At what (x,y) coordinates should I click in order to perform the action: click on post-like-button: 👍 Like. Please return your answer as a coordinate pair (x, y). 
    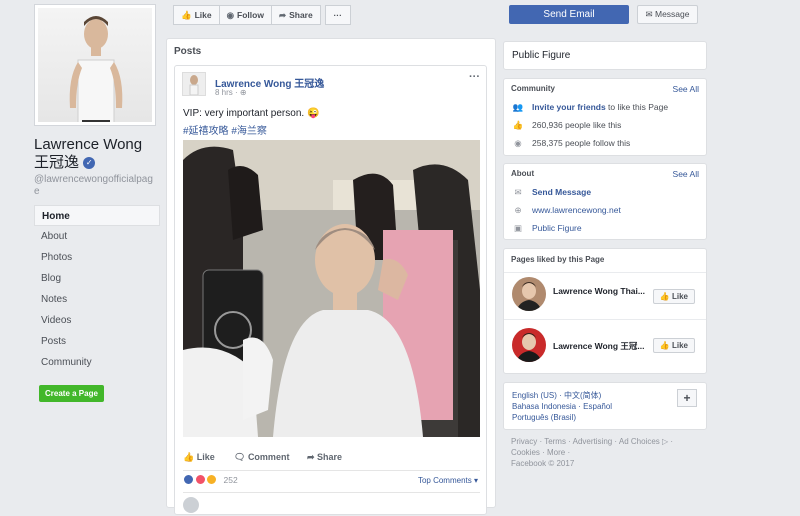
    Looking at the image, I should click on (199, 457).